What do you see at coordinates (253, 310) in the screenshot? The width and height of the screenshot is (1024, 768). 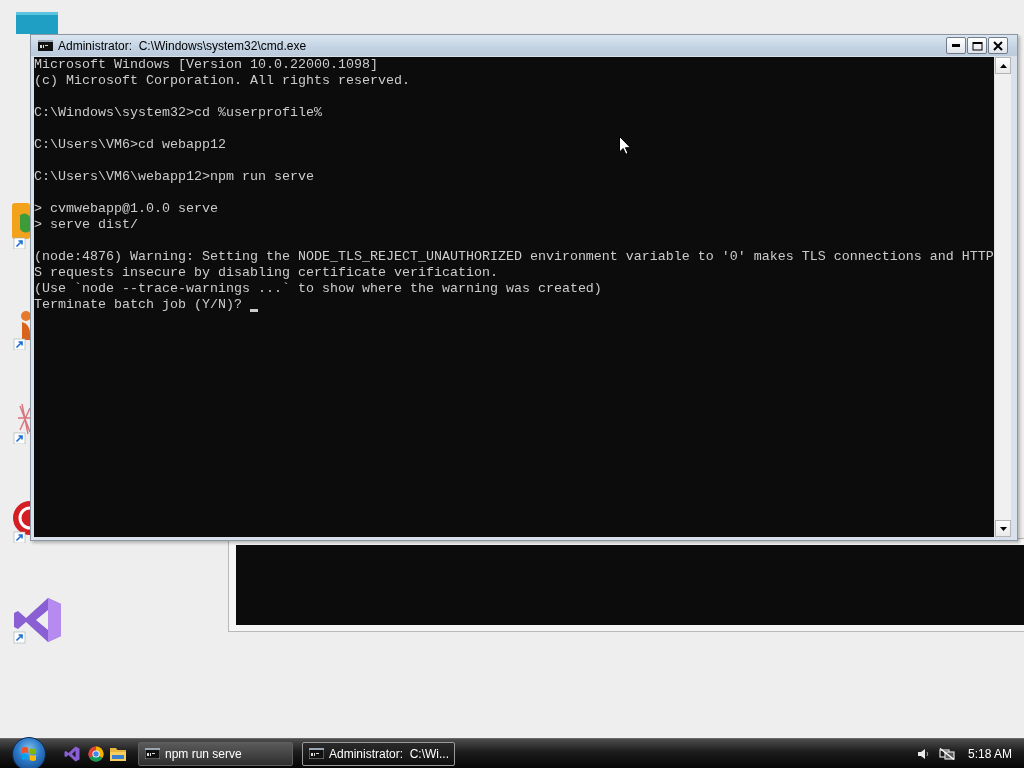 I see `text-cursor-icon` at bounding box center [253, 310].